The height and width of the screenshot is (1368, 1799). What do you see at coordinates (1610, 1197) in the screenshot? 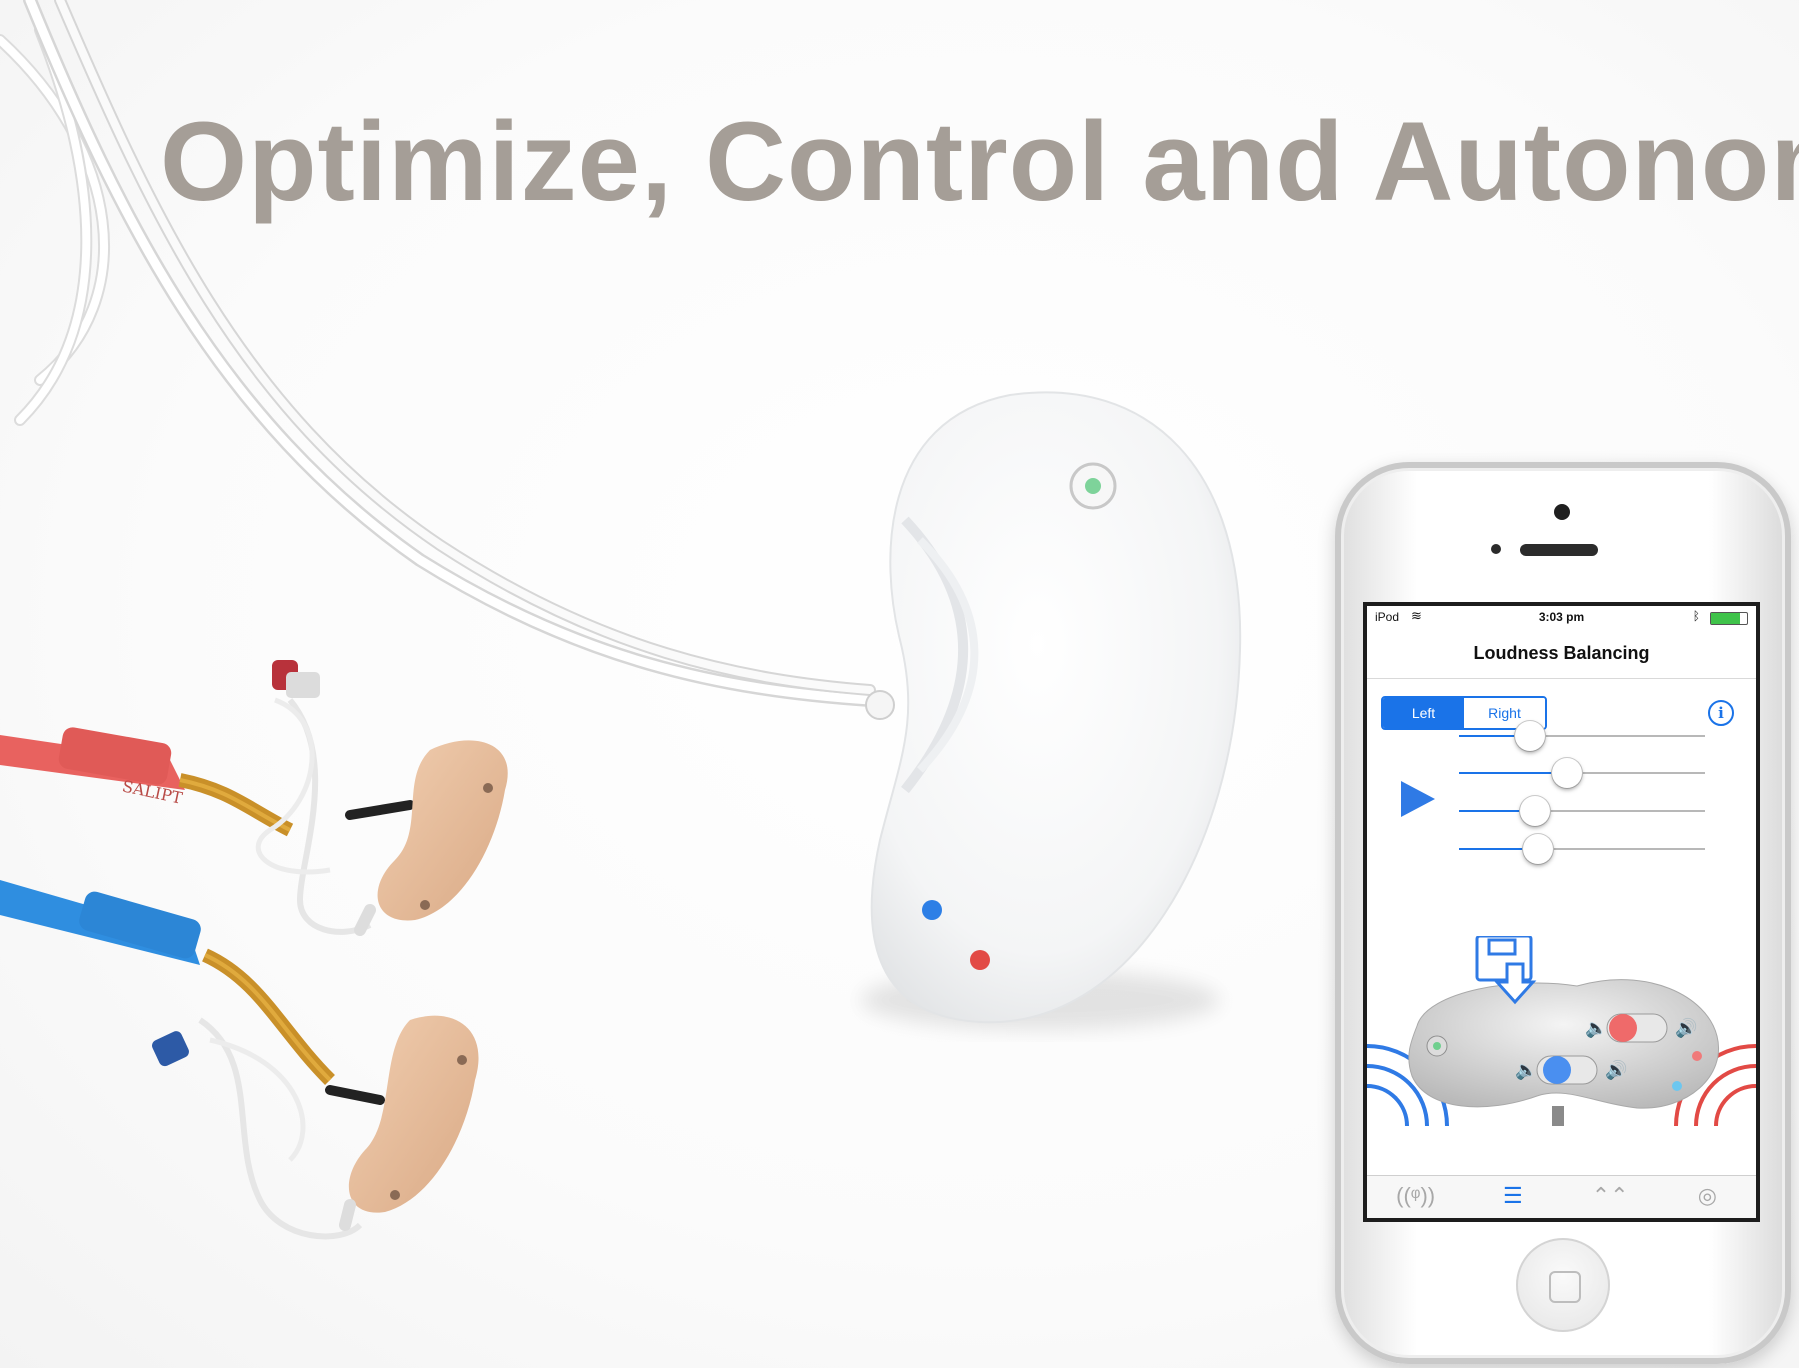
I see `chevrons-icon: ⌃⌃` at bounding box center [1610, 1197].